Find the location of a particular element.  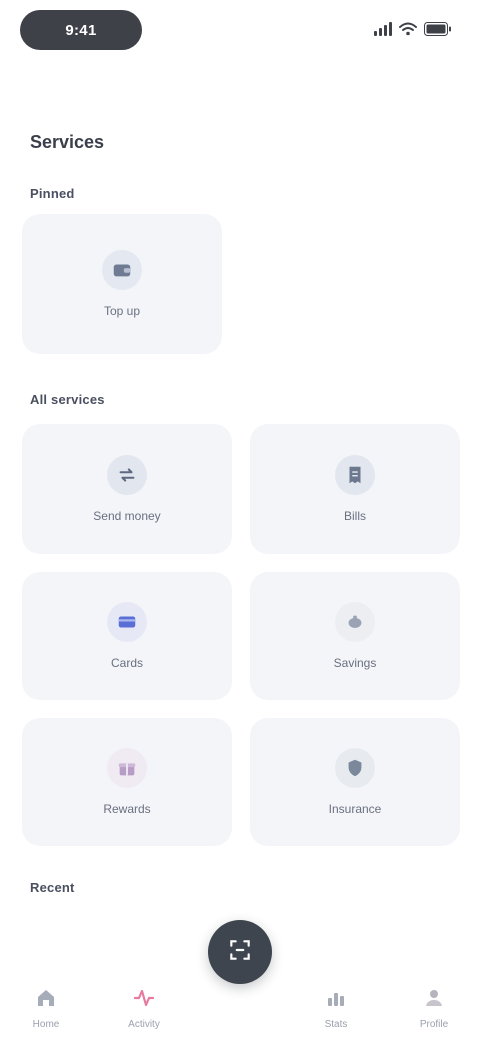

section-label-recent: Recent is located at coordinates (52, 887).